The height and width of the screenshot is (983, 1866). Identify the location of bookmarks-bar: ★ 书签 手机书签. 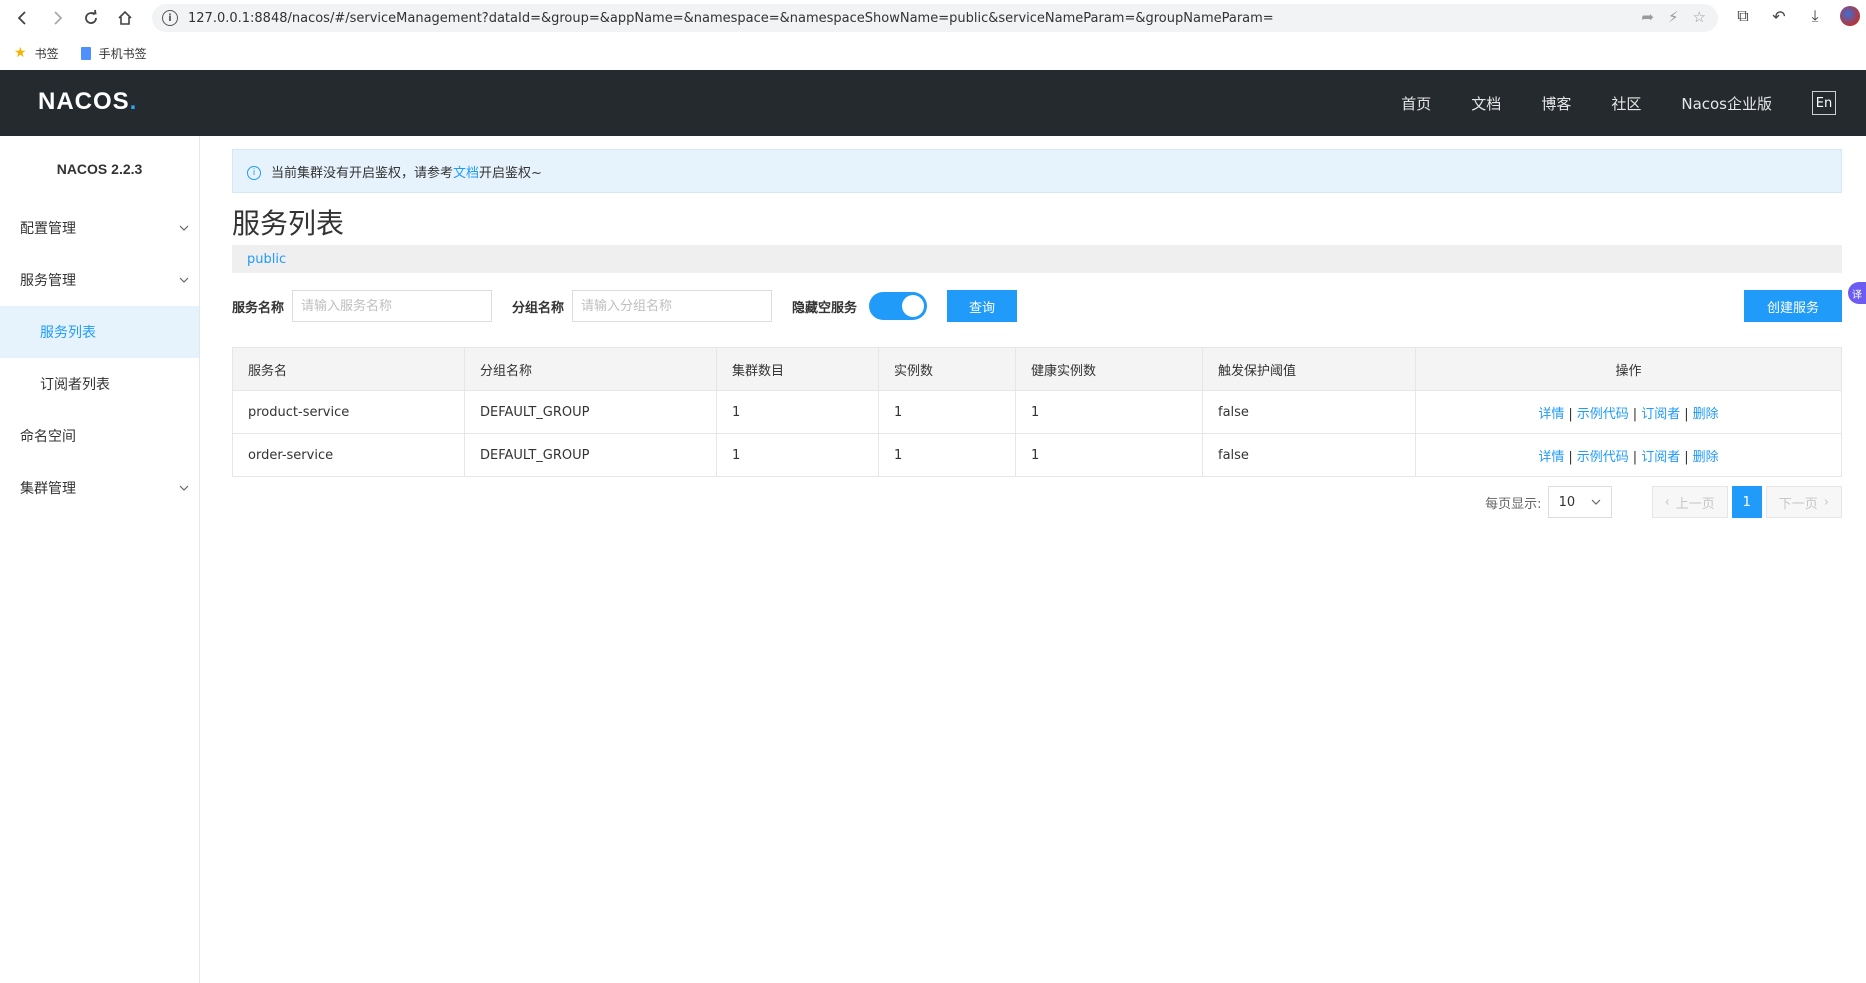
(933, 53).